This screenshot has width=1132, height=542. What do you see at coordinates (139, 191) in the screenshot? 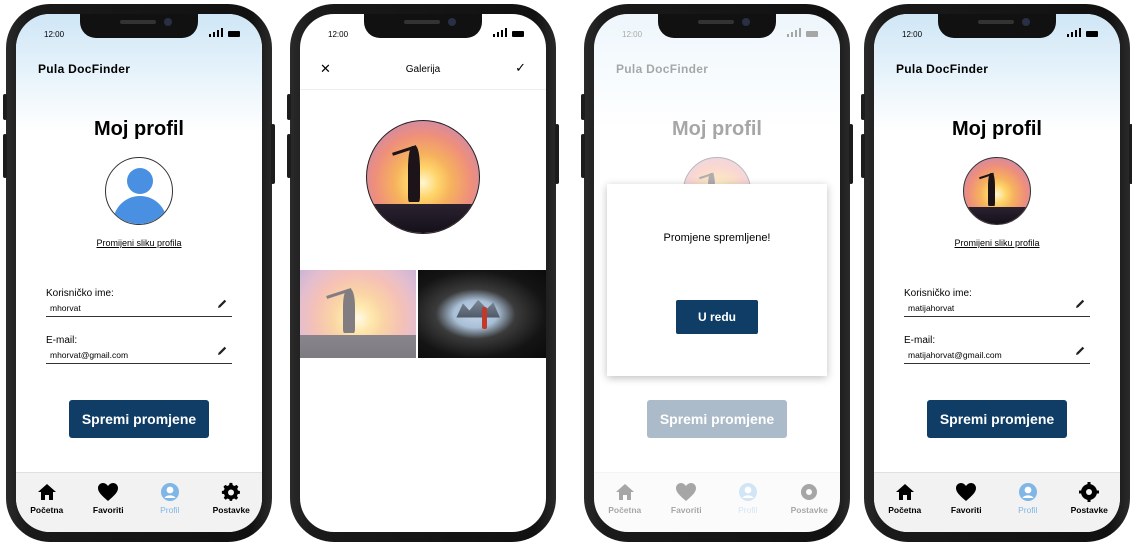
I see `avatar-placeholder` at bounding box center [139, 191].